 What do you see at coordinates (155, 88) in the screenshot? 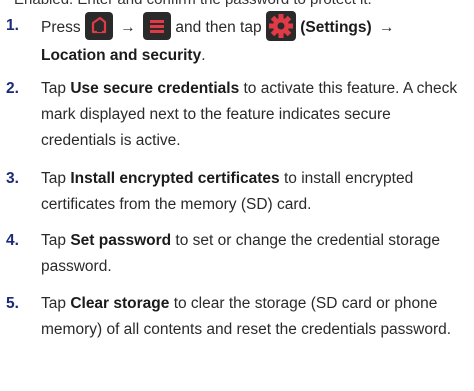
I see `option-label: Use secure credentials` at bounding box center [155, 88].